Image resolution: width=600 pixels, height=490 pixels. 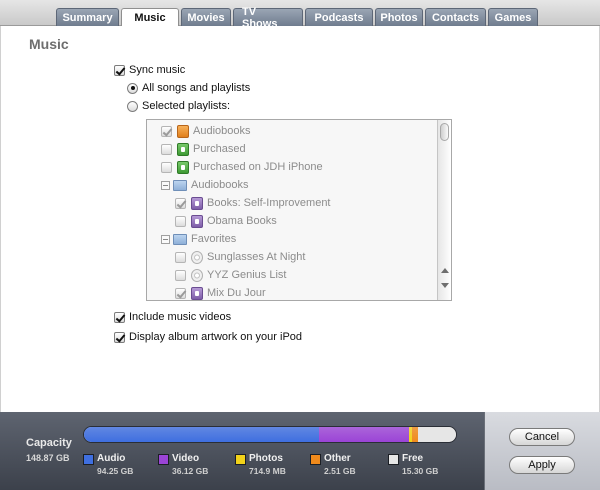 I want to click on tab-movies: Movies, so click(x=206, y=17).